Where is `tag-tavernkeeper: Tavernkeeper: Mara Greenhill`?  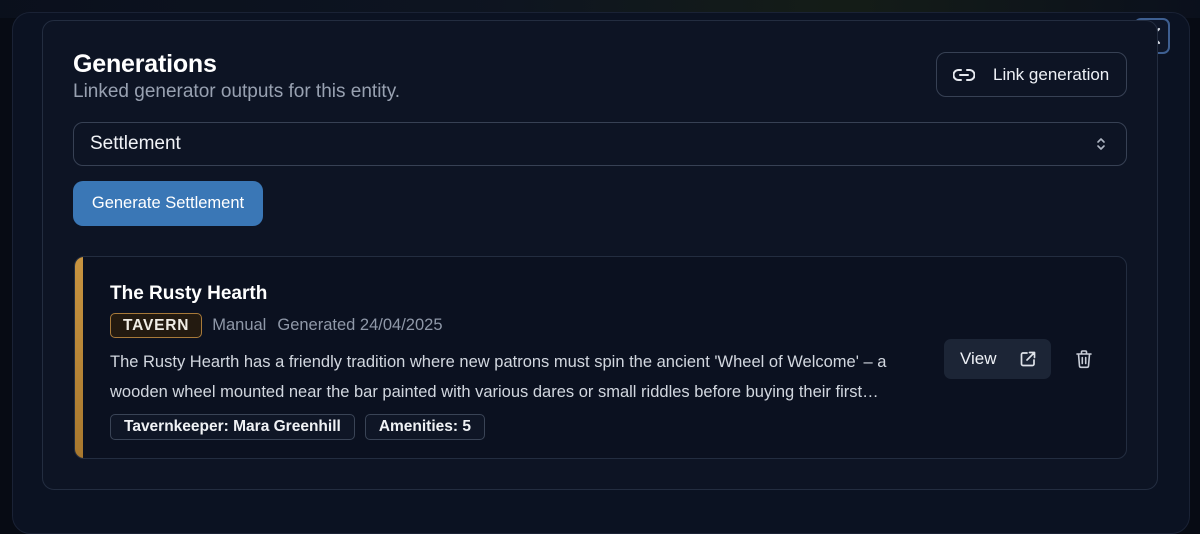 tag-tavernkeeper: Tavernkeeper: Mara Greenhill is located at coordinates (232, 427).